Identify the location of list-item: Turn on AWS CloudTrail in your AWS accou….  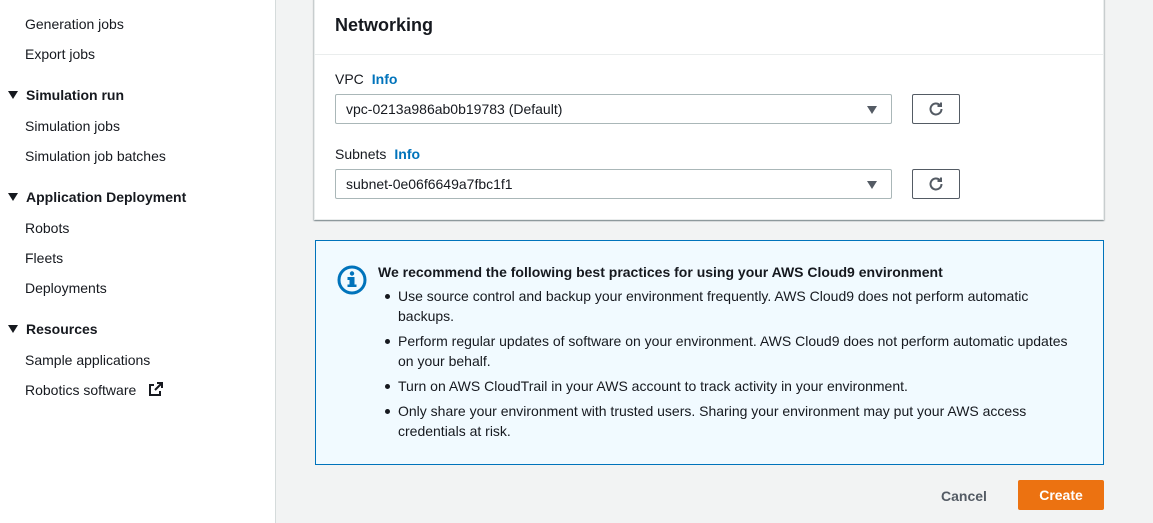
(728, 386).